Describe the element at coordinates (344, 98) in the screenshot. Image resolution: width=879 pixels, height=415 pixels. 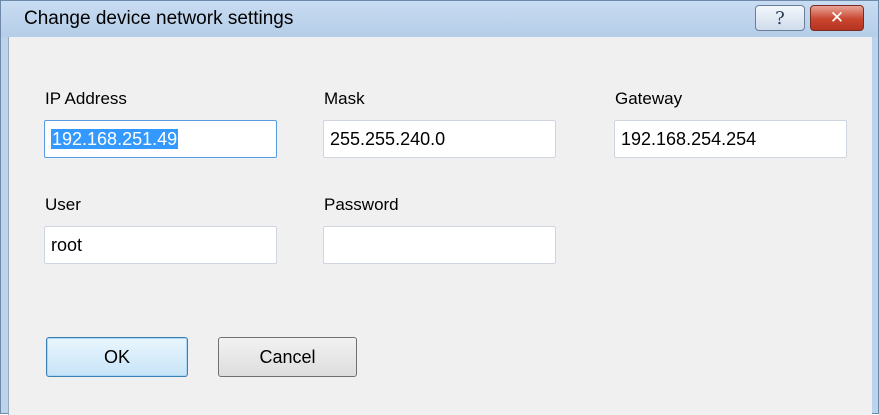
I see `mask-label: Mask` at that location.